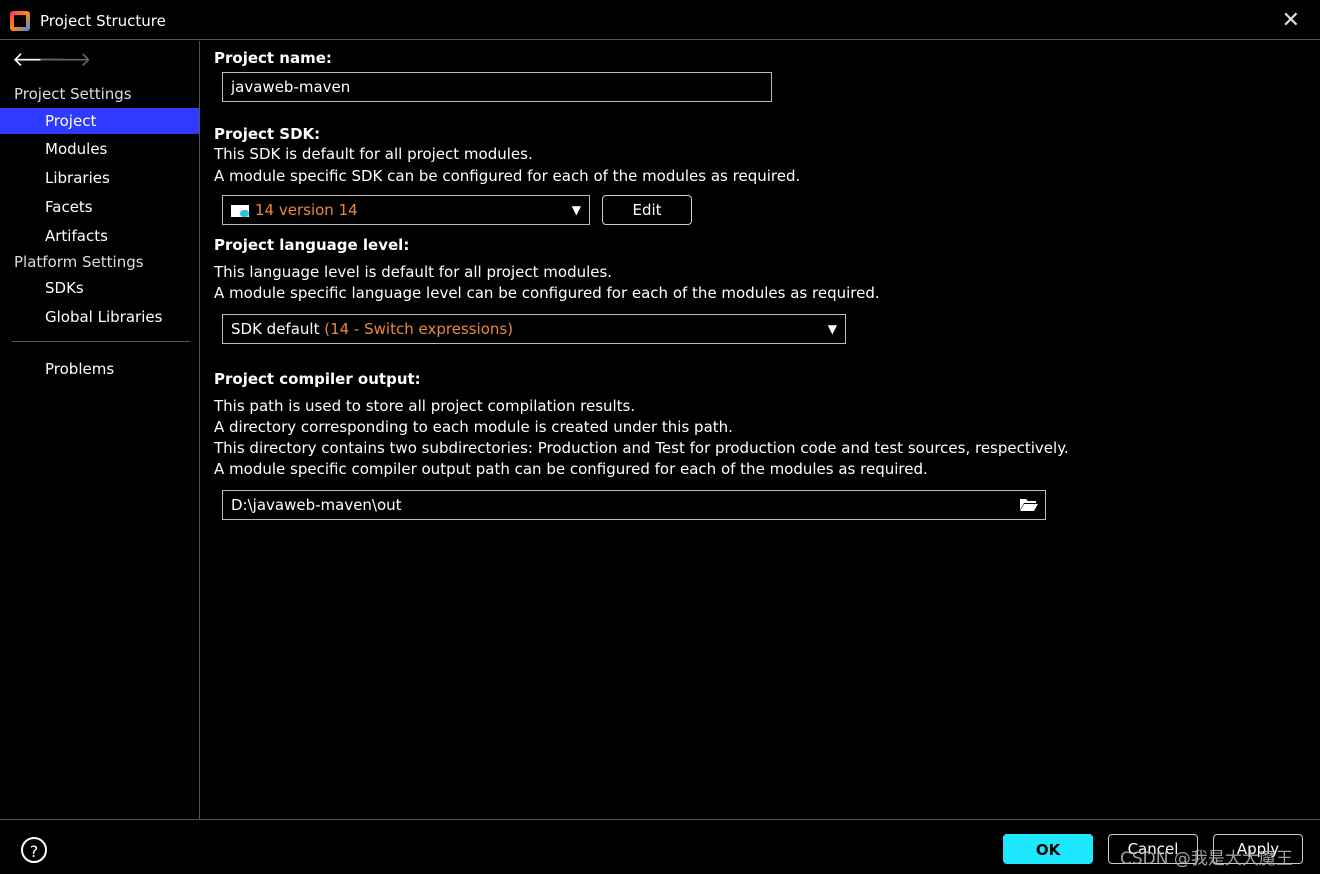  I want to click on nav-arrows: 🡐🡒, so click(52, 59).